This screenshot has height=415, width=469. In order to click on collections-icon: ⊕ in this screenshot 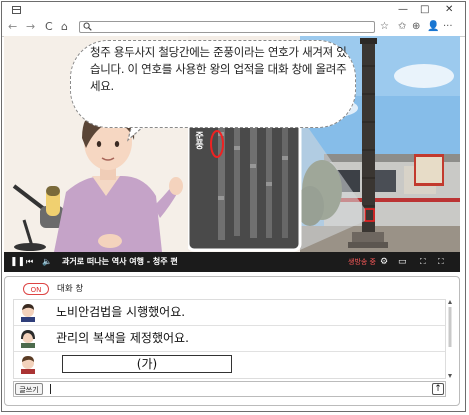, I will do `click(416, 27)`.